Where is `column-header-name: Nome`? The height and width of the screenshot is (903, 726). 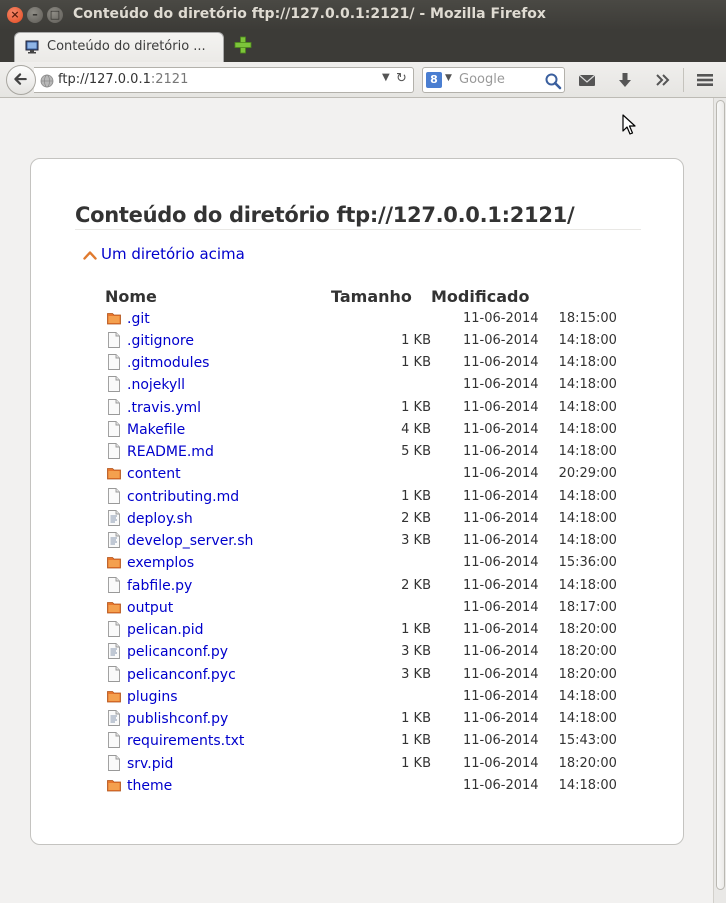 column-header-name: Nome is located at coordinates (218, 296).